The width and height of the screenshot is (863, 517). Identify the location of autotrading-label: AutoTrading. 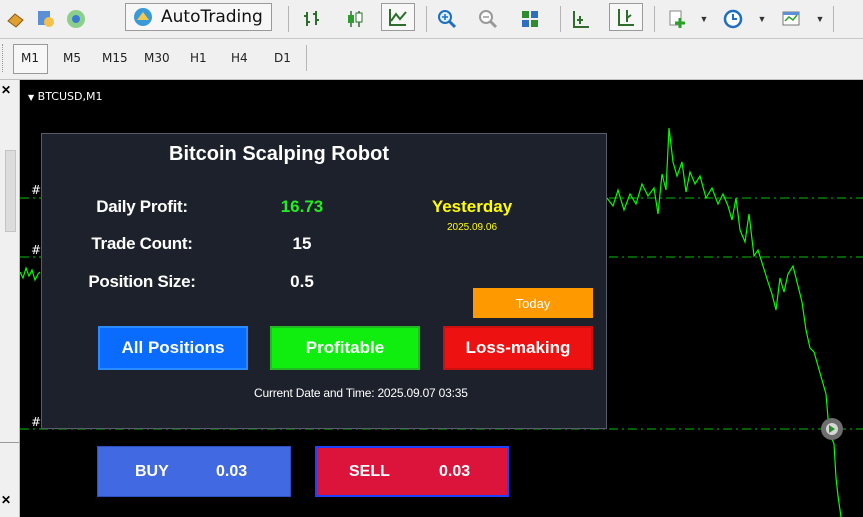
(212, 17).